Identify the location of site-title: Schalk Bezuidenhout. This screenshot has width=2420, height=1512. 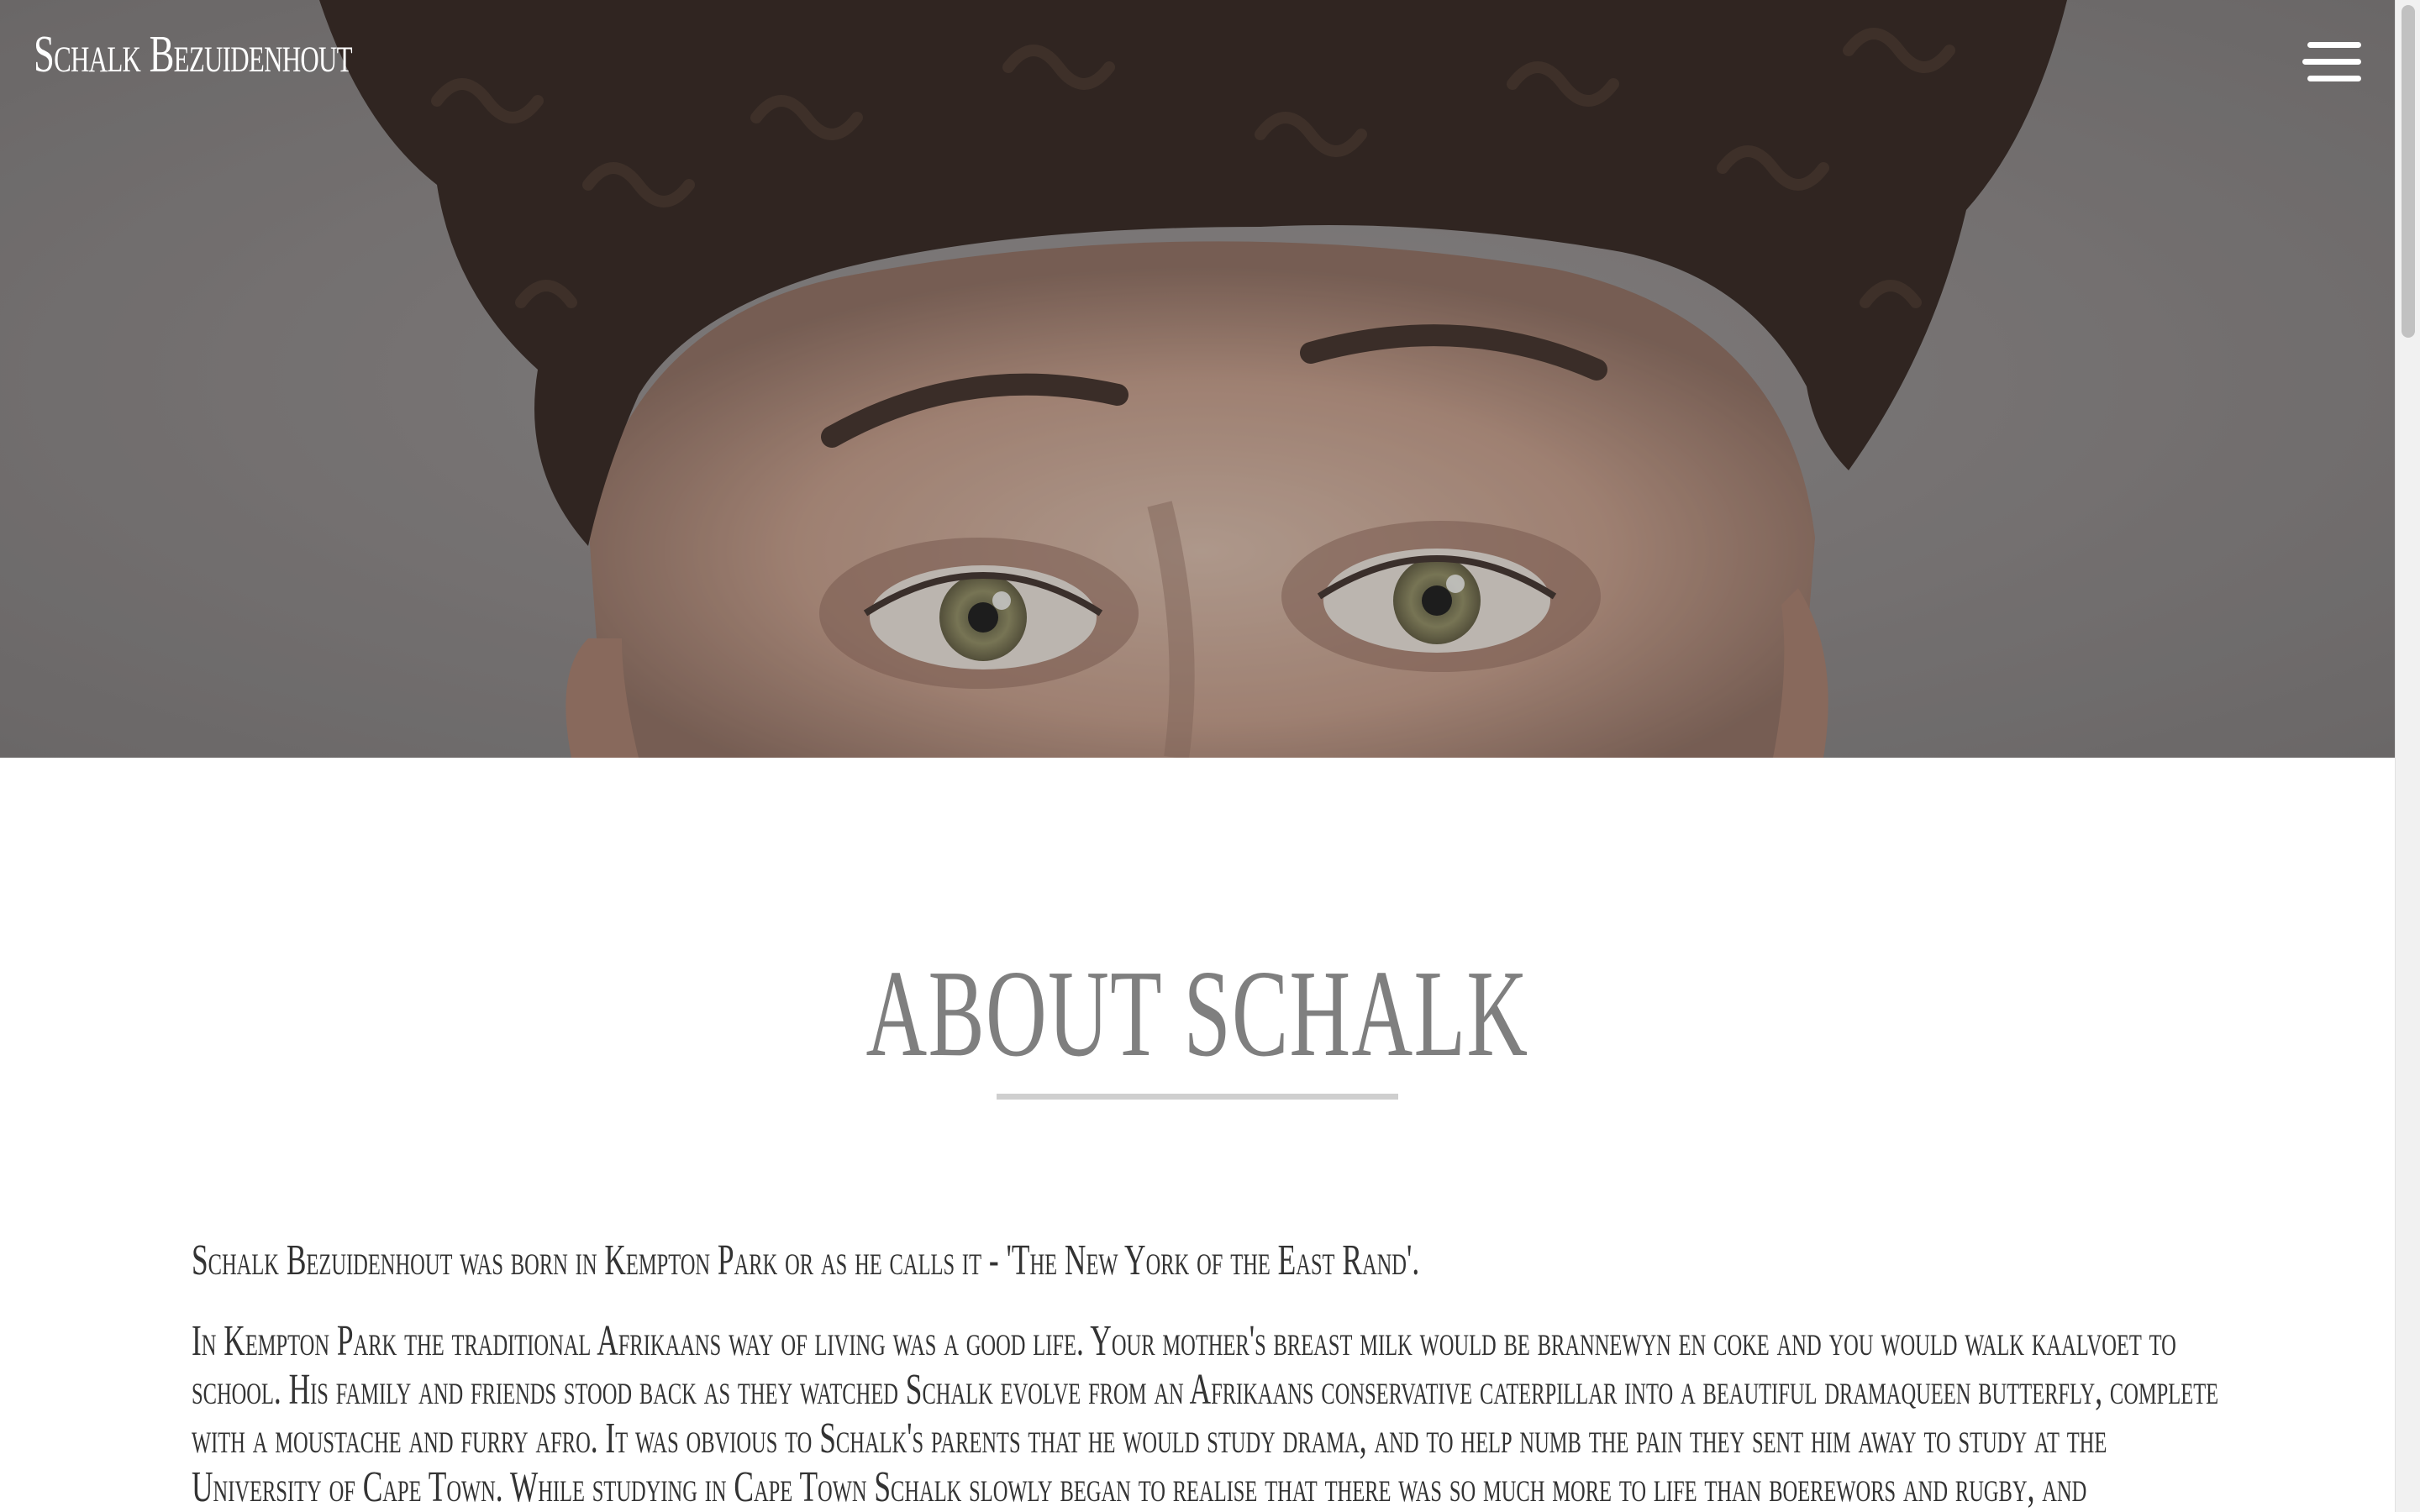
(193, 55).